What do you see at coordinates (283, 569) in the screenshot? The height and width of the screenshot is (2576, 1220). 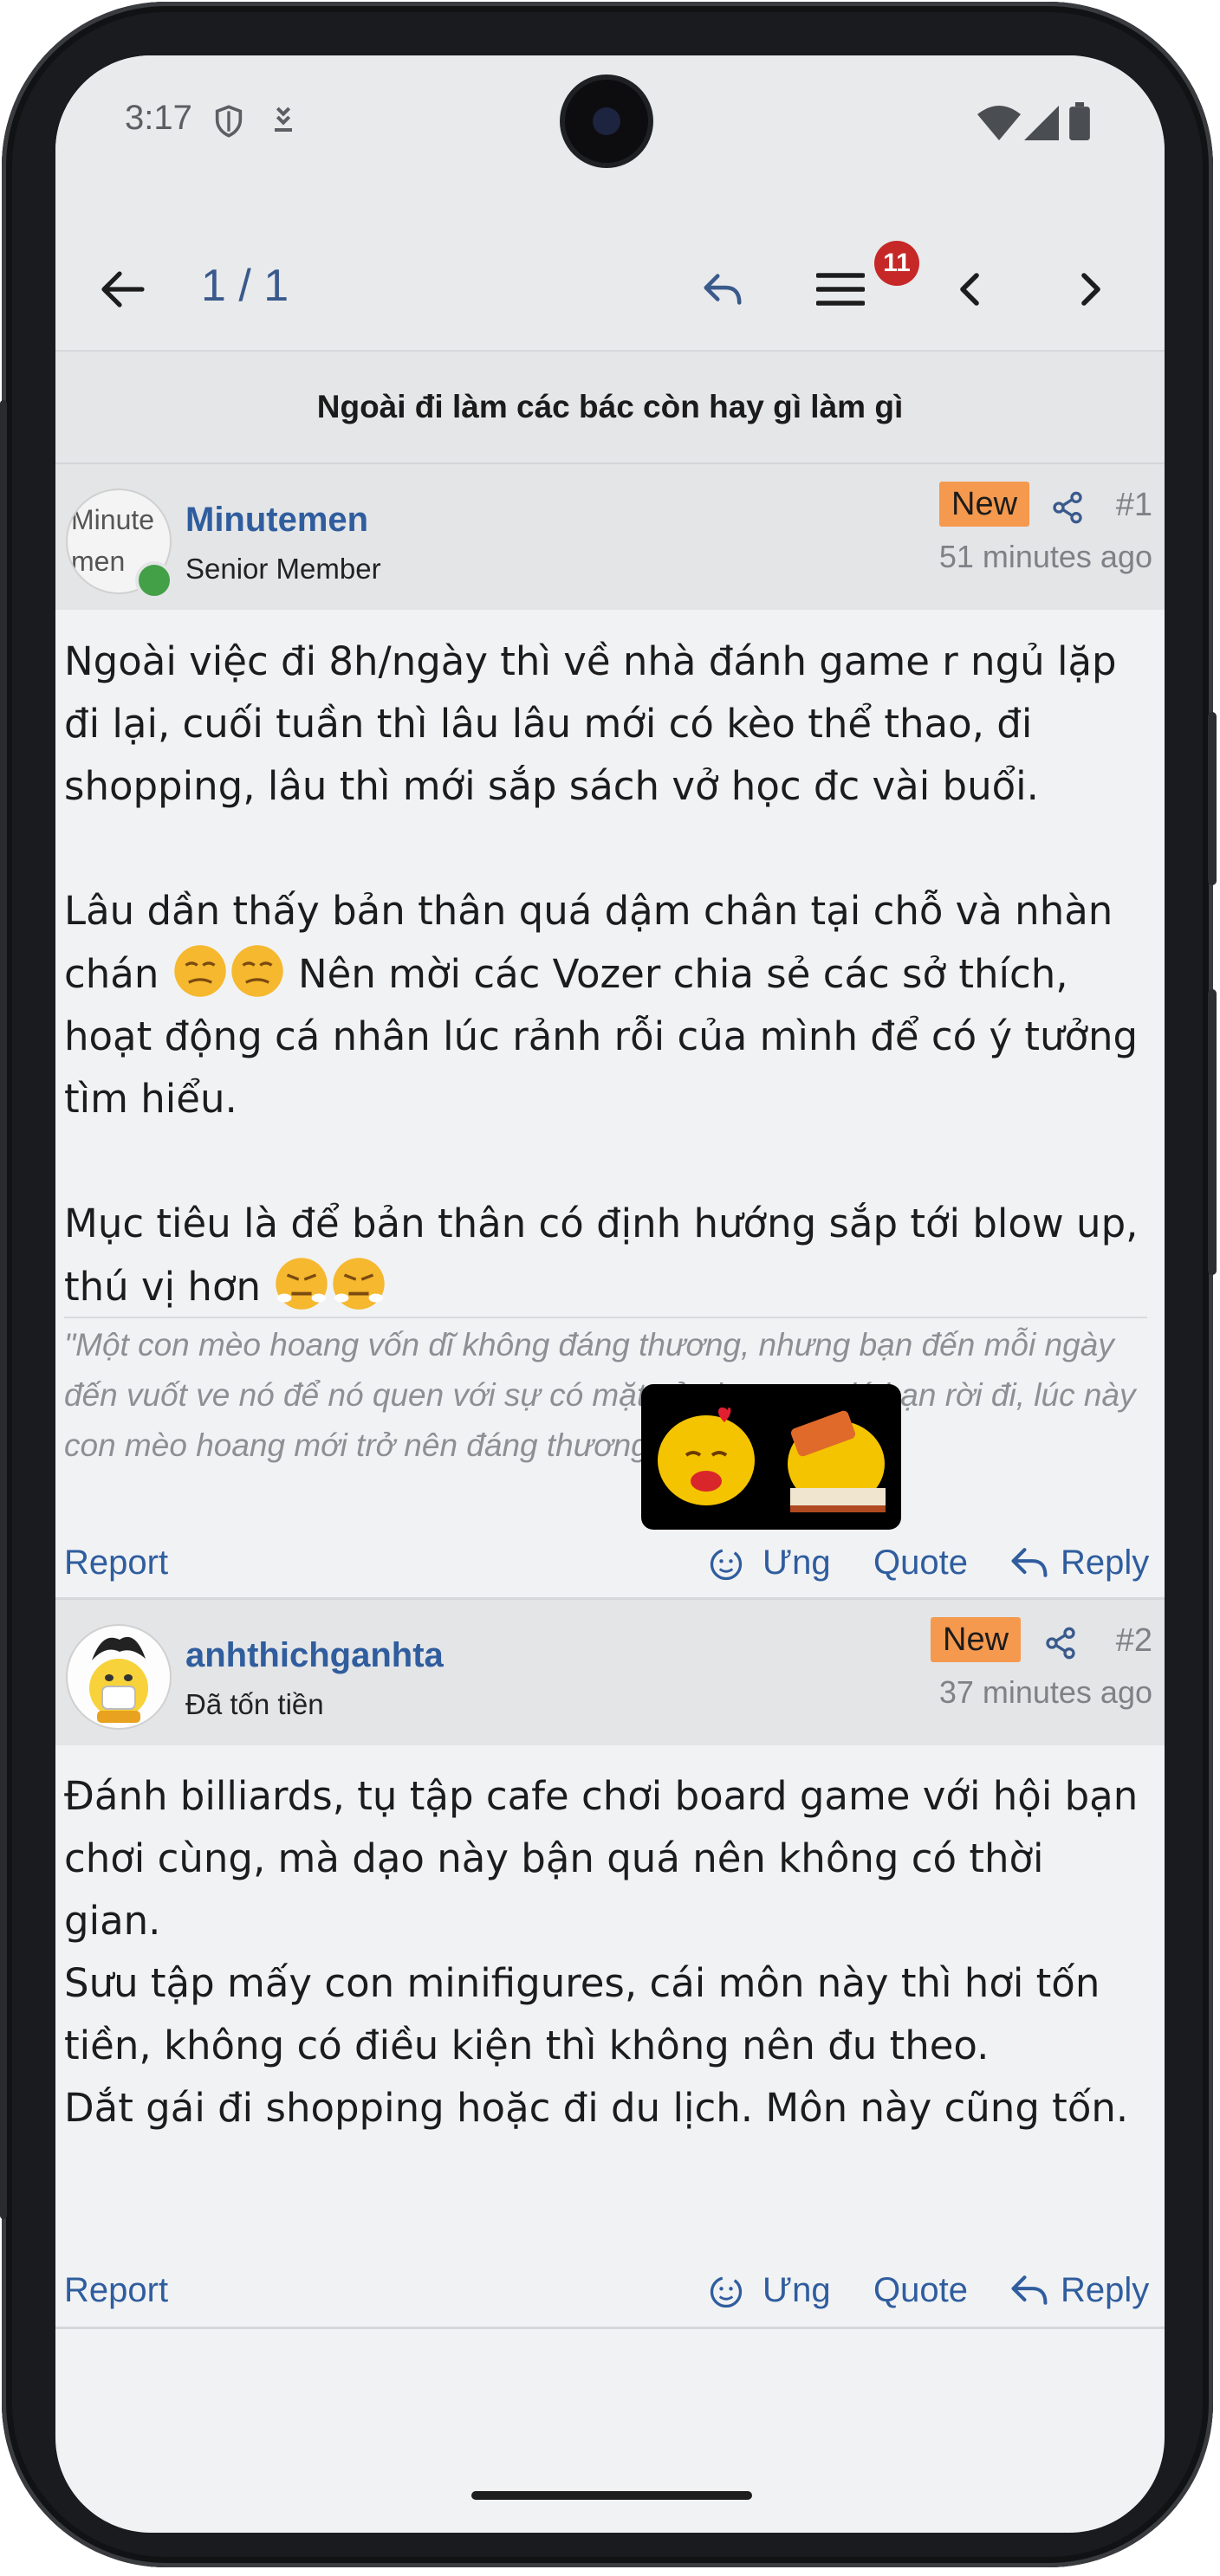 I see `user-title: Senior Member` at bounding box center [283, 569].